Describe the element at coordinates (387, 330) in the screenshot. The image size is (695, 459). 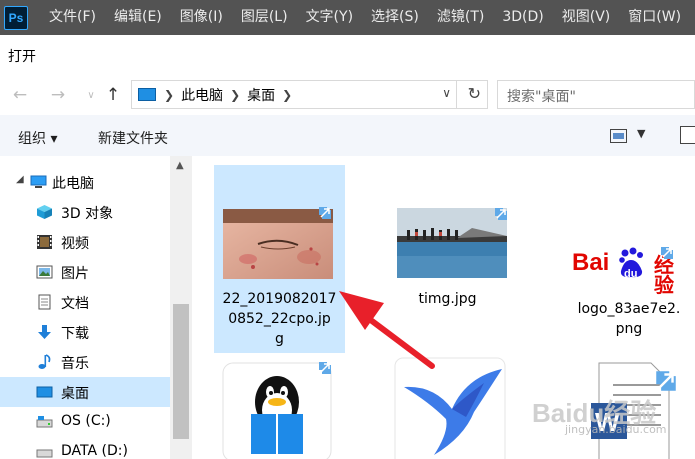
I see `red-annotation-arrow` at that location.